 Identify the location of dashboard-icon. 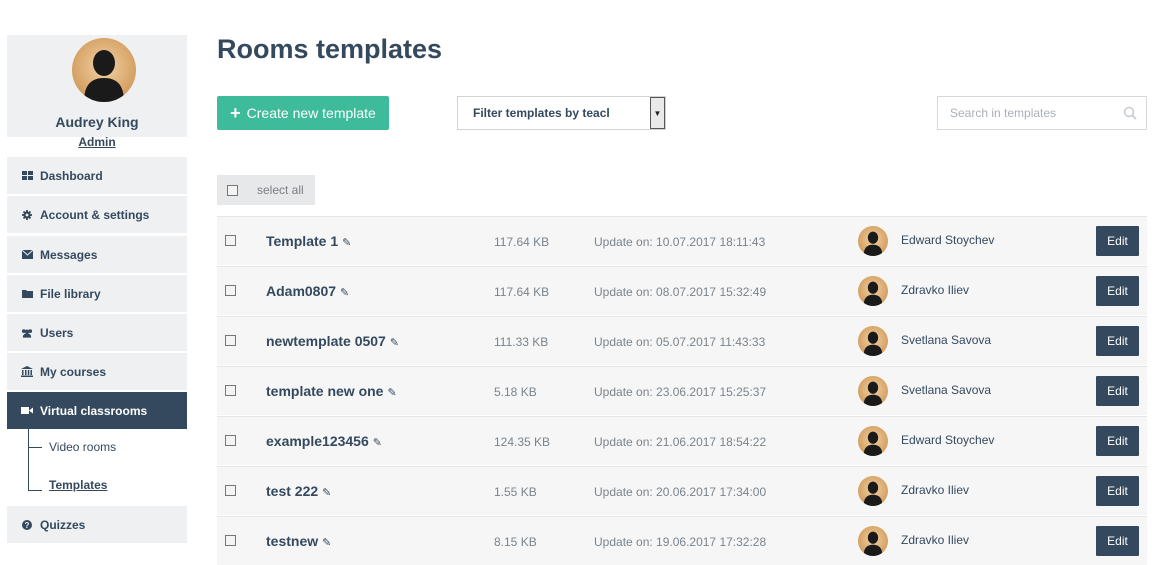
(27, 176).